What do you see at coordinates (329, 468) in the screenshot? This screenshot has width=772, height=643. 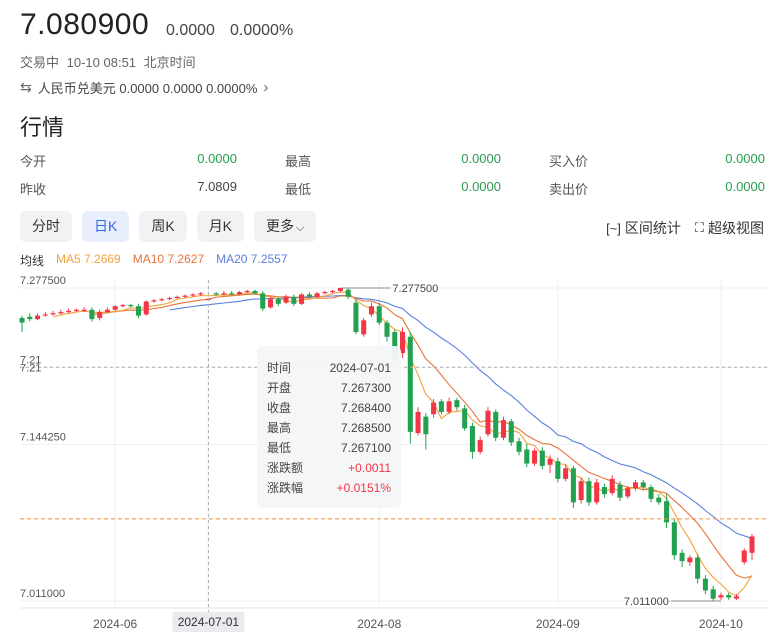 I see `tooltip-row: 涨跌额 +0.0011` at bounding box center [329, 468].